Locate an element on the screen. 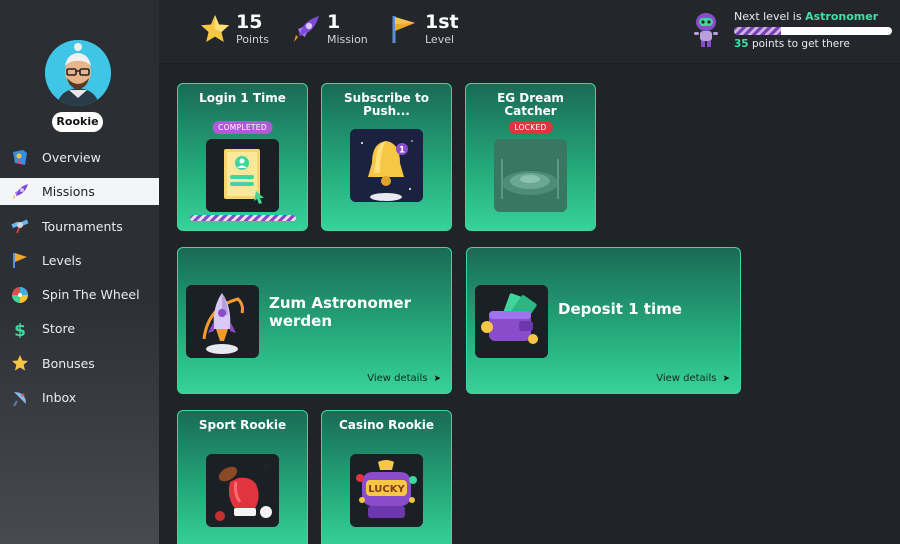 This screenshot has height=544, width=900. sidebar-item-spin-the-wheel: Spin The Wheel is located at coordinates (79, 294).